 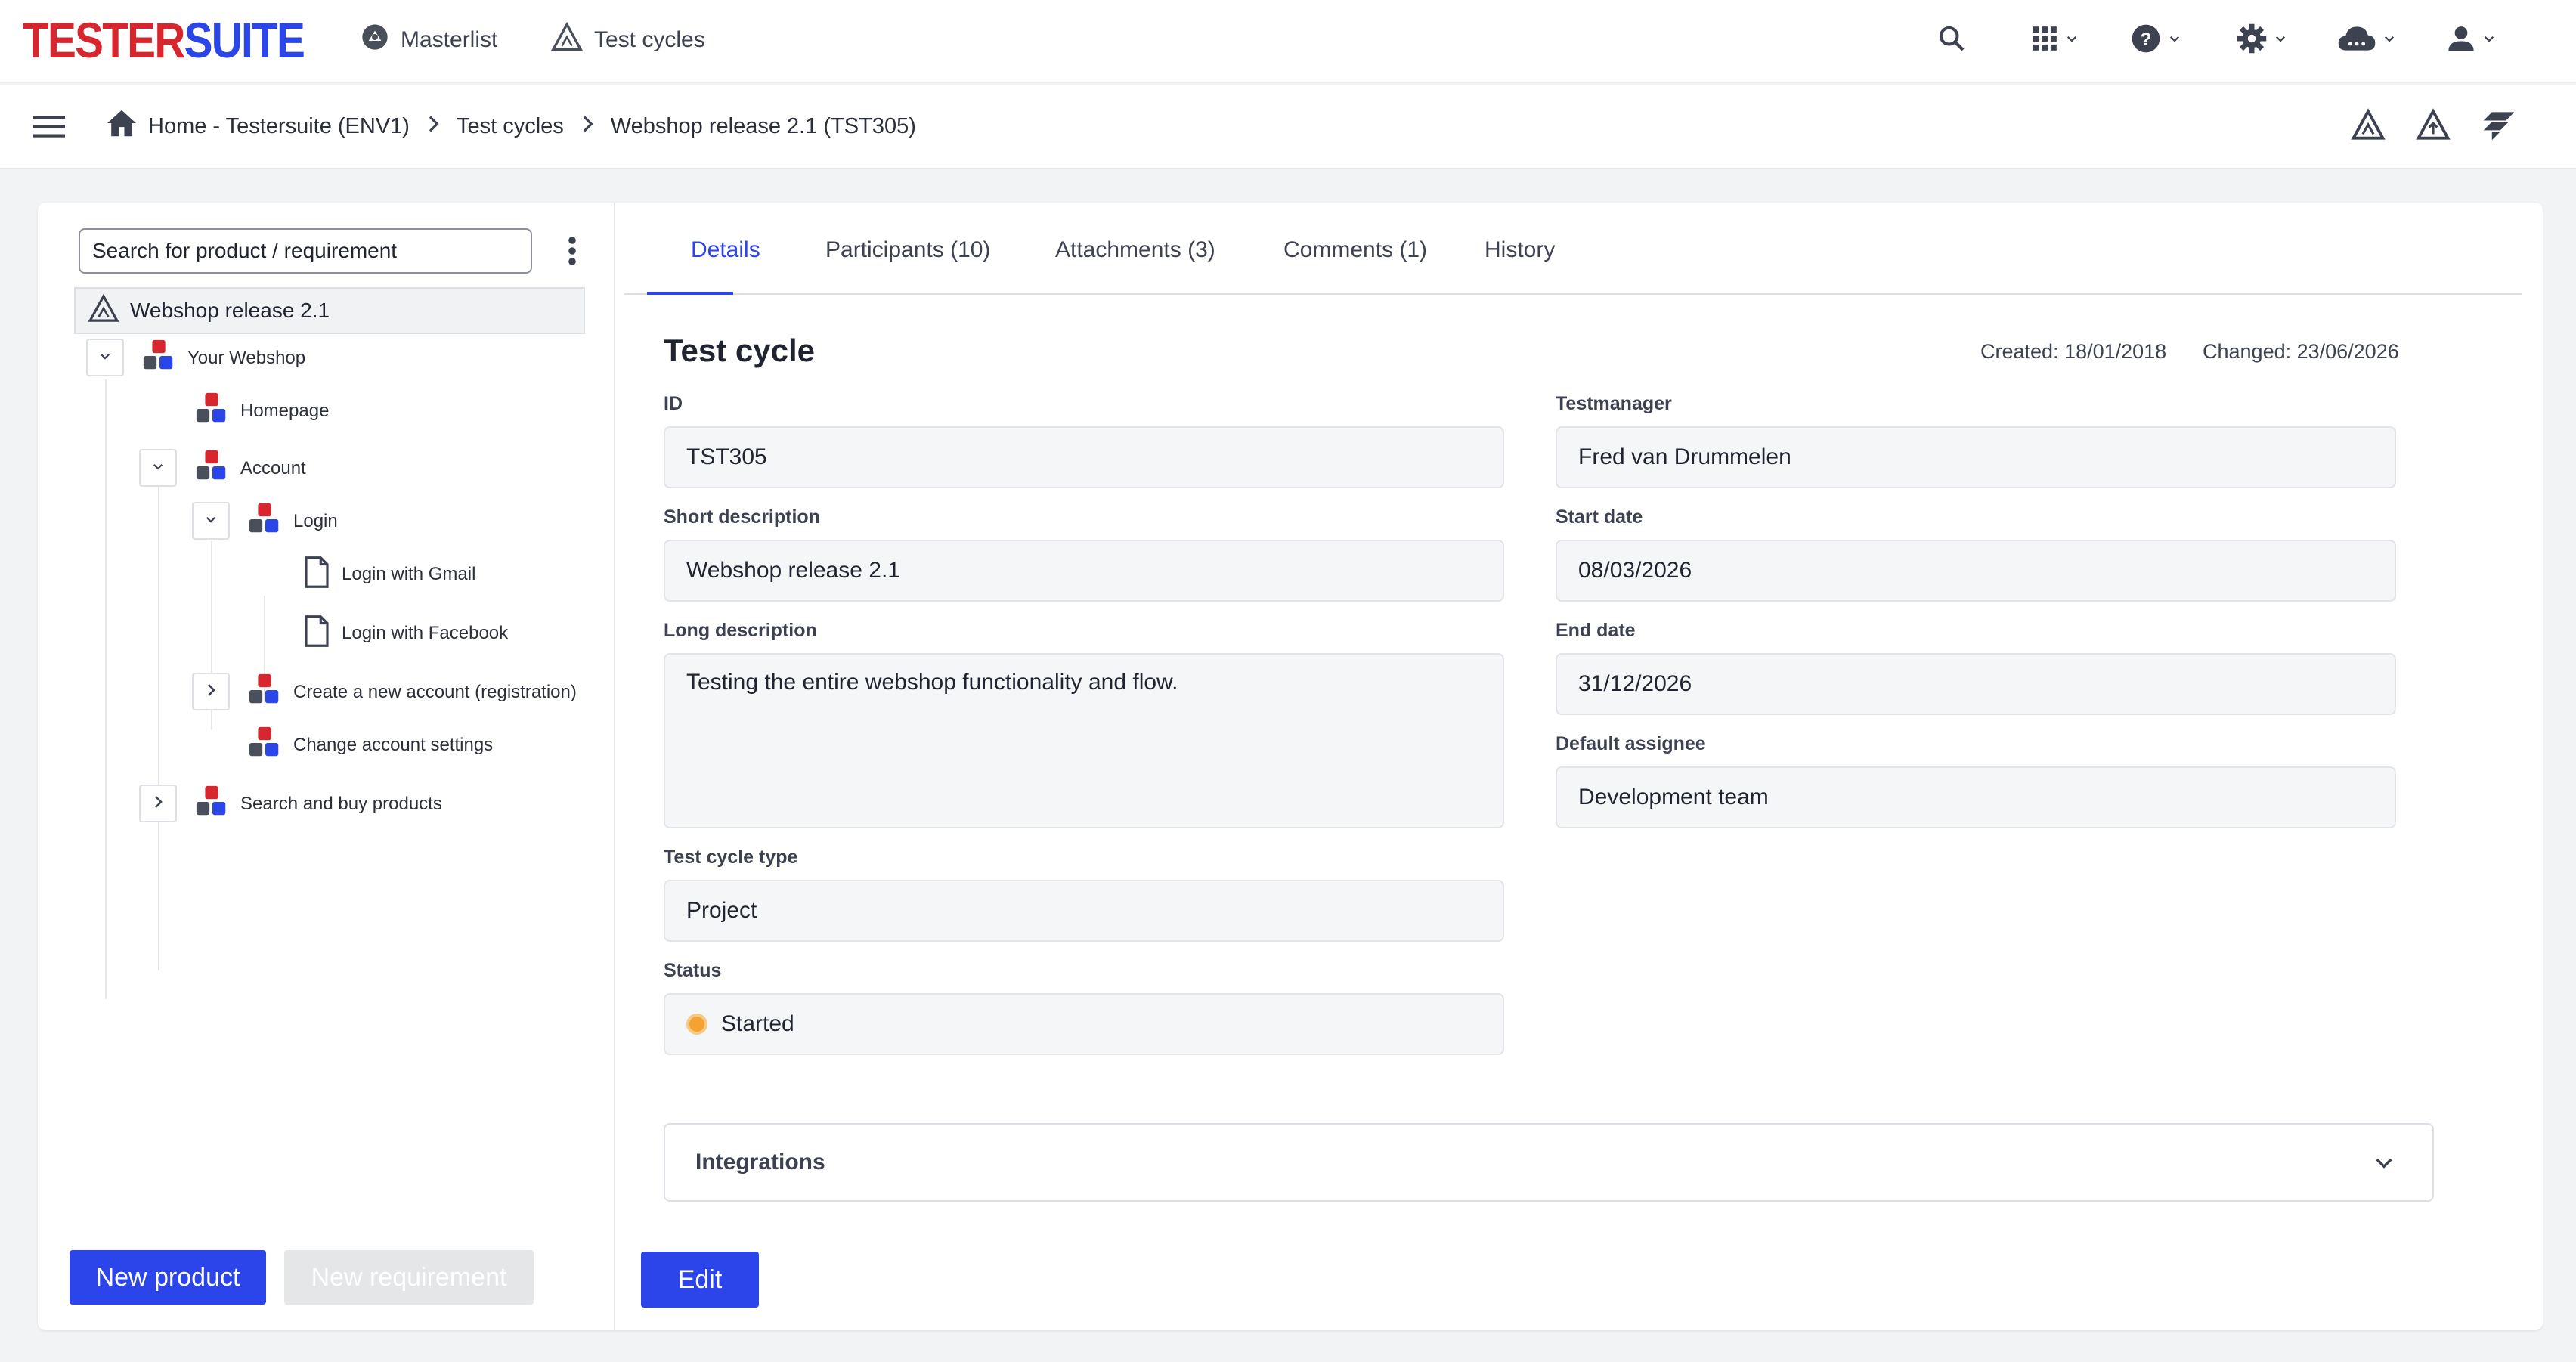 I want to click on tree-item-account: Account, so click(x=250, y=468).